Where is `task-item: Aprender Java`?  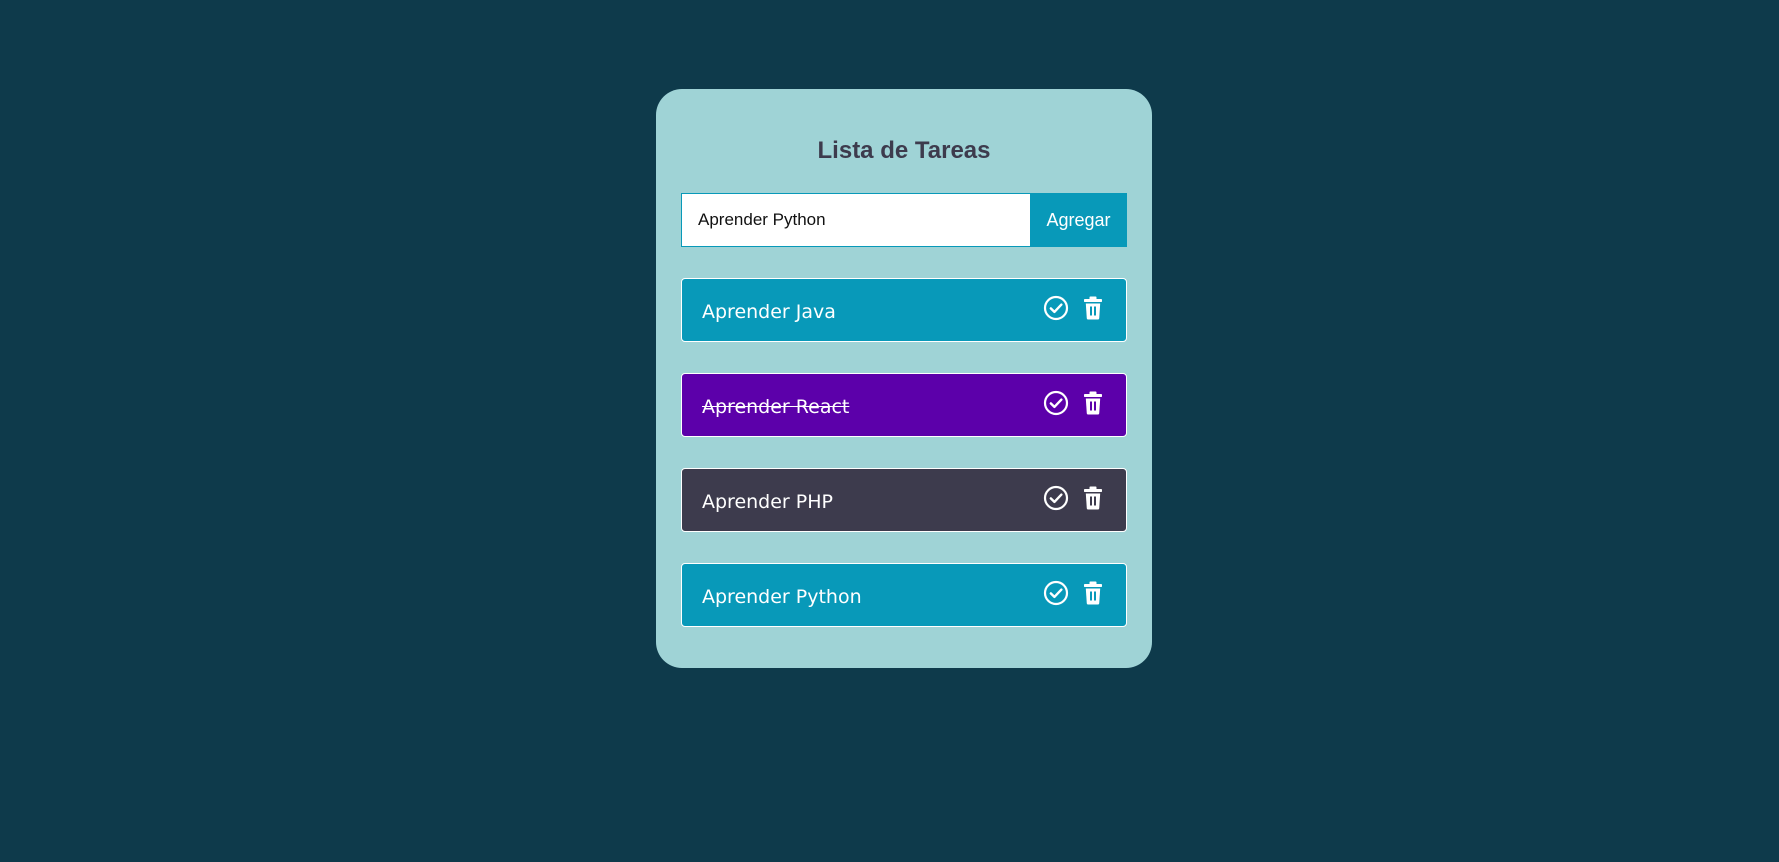 task-item: Aprender Java is located at coordinates (904, 310).